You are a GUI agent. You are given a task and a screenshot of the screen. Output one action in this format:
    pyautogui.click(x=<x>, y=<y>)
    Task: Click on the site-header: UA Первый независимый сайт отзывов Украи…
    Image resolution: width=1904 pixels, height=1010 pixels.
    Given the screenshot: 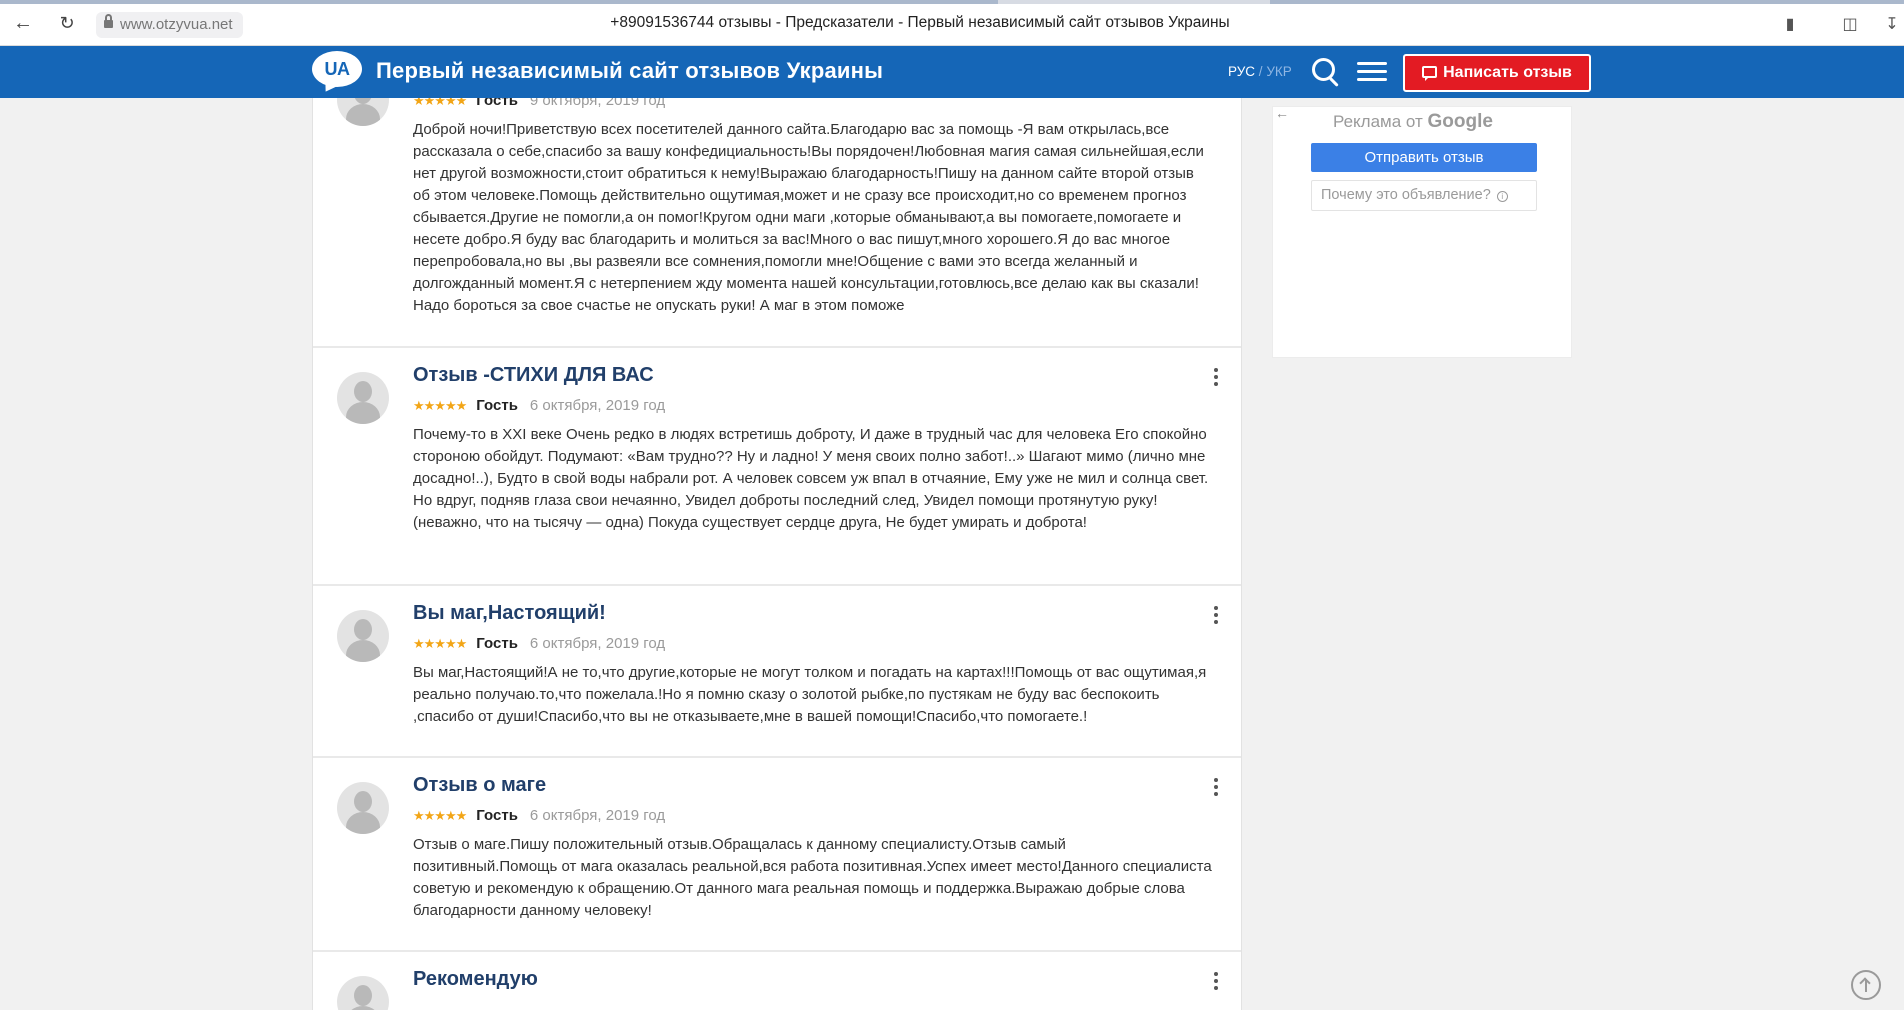 What is the action you would take?
    pyautogui.click(x=952, y=72)
    